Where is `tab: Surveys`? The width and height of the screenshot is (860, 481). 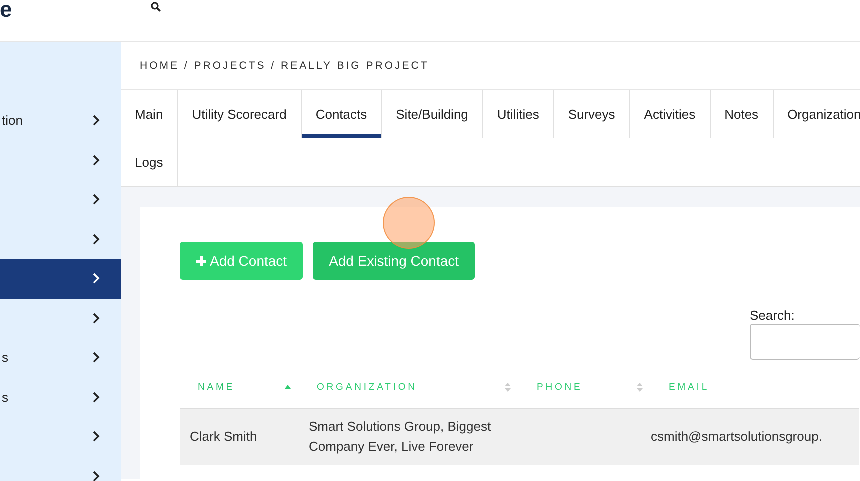 tab: Surveys is located at coordinates (592, 114).